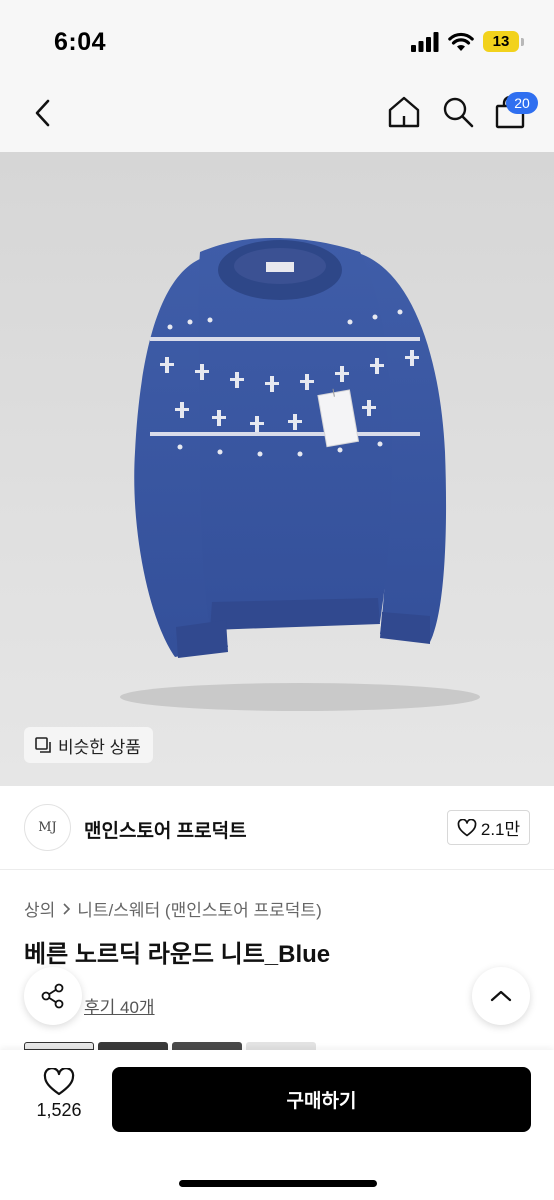 The image size is (554, 1200). I want to click on wishlist-button: 1,526, so click(59, 1100).